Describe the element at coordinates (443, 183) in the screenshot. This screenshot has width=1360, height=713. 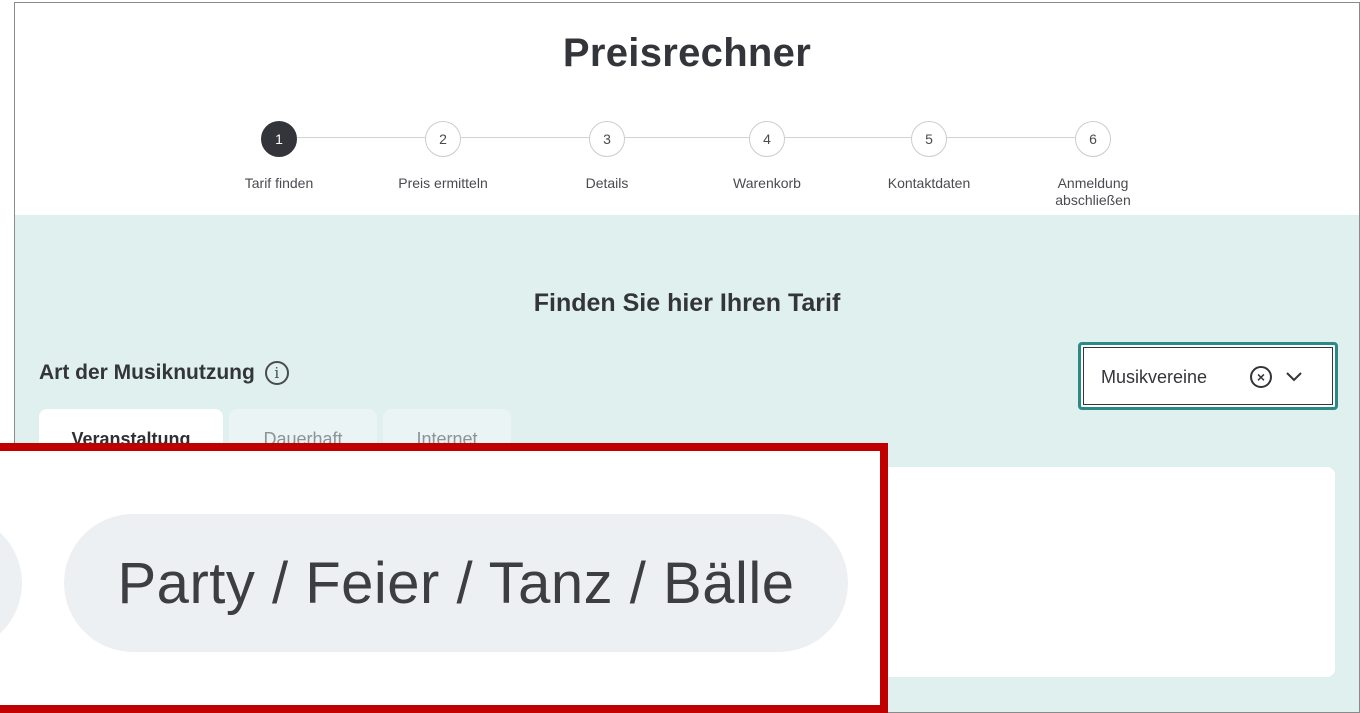
I see `step-2-label: Preis ermitteln` at that location.